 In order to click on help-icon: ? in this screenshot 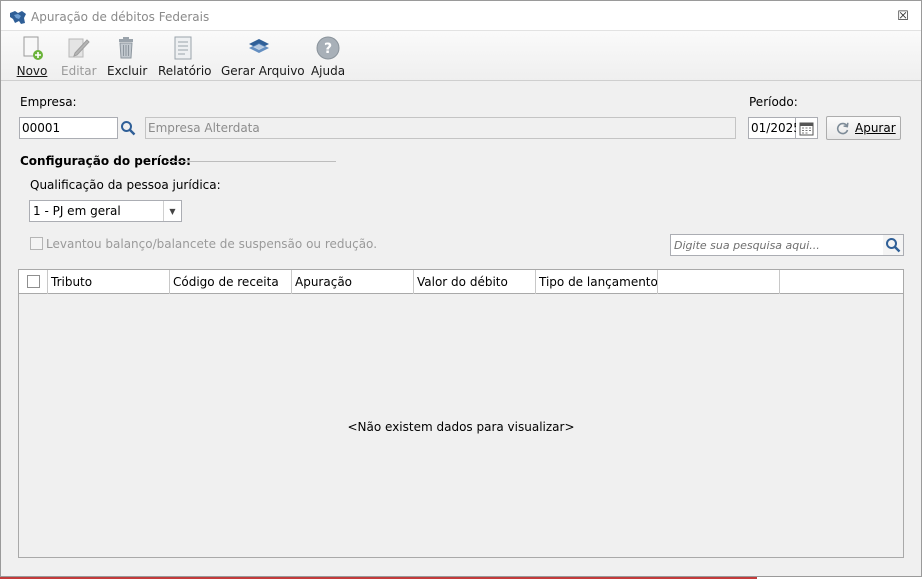, I will do `click(328, 48)`.